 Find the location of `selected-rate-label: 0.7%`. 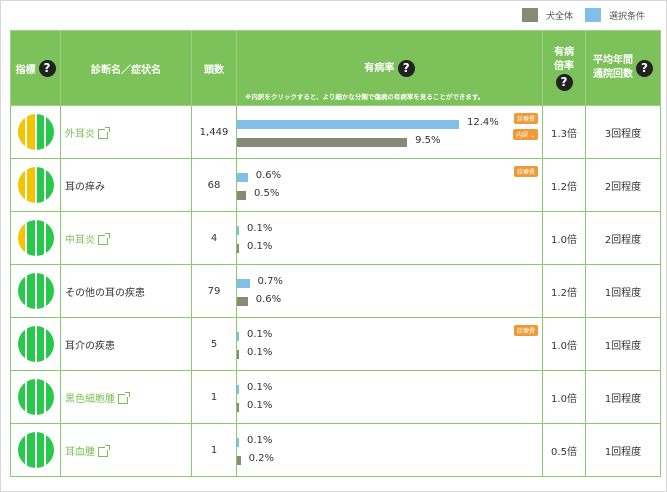

selected-rate-label: 0.7% is located at coordinates (270, 281).